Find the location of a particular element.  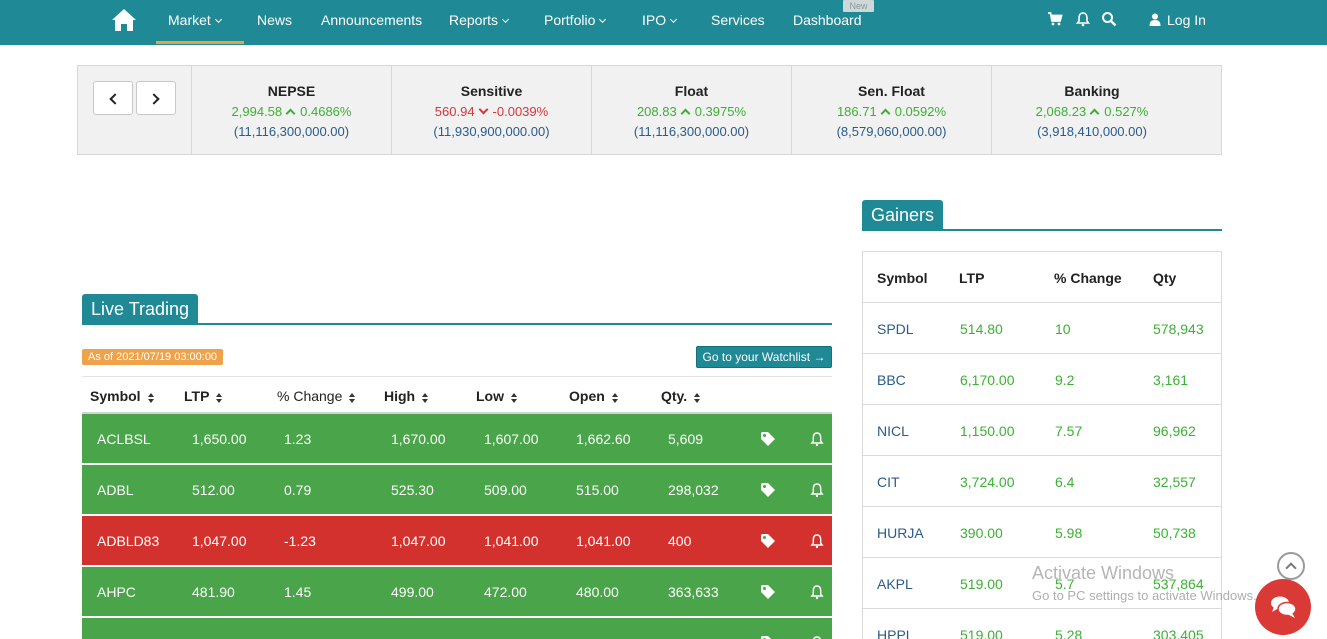

col-ltp: LTP is located at coordinates (203, 396).